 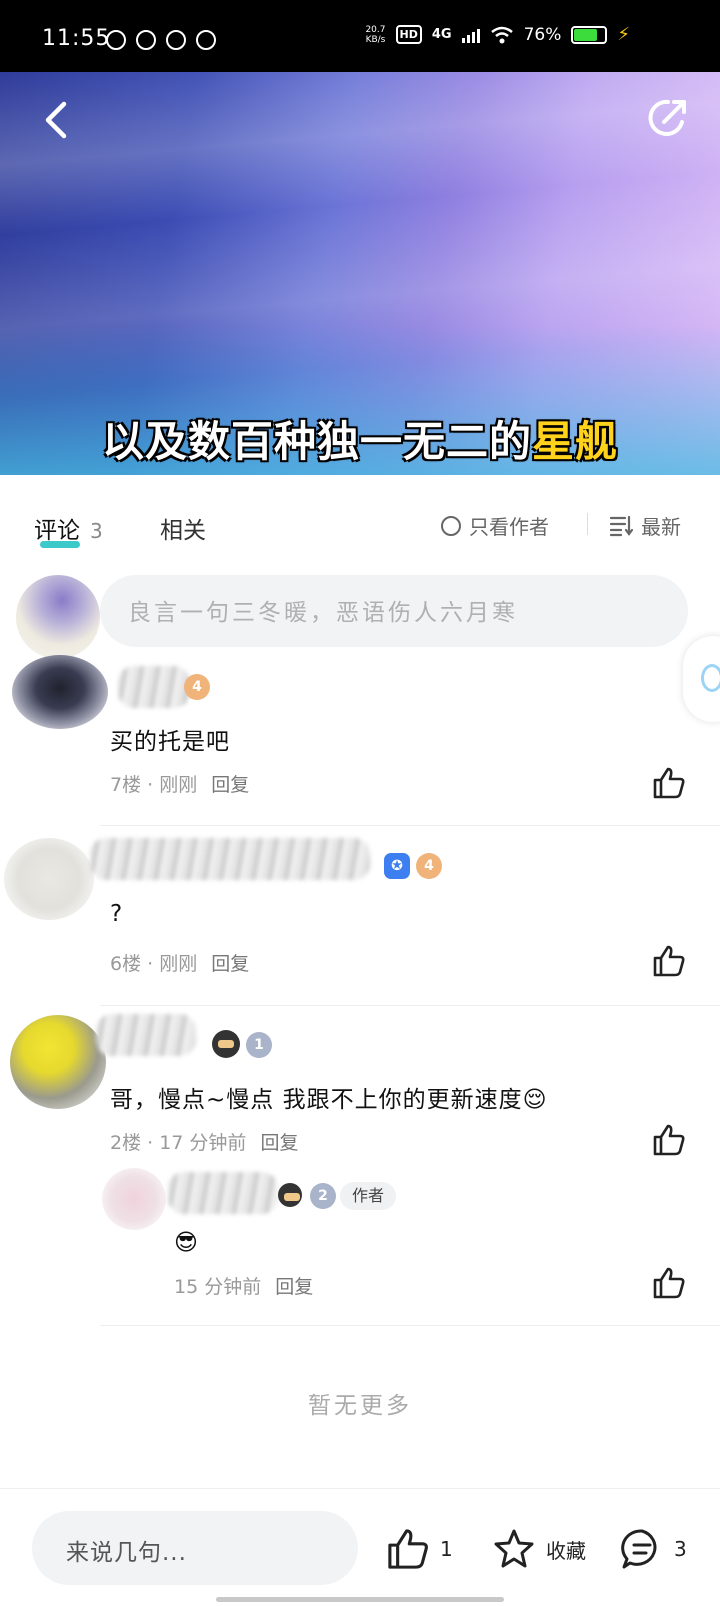 I want to click on qq-icon, so click(x=146, y=40).